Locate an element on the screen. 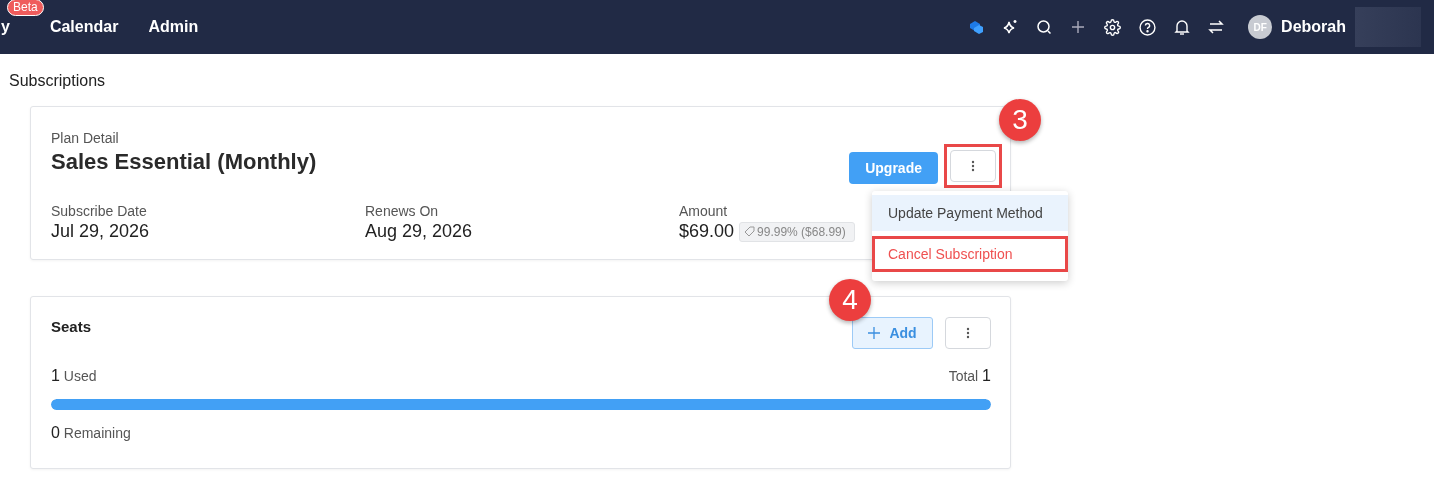  nav-link: y is located at coordinates (5, 27).